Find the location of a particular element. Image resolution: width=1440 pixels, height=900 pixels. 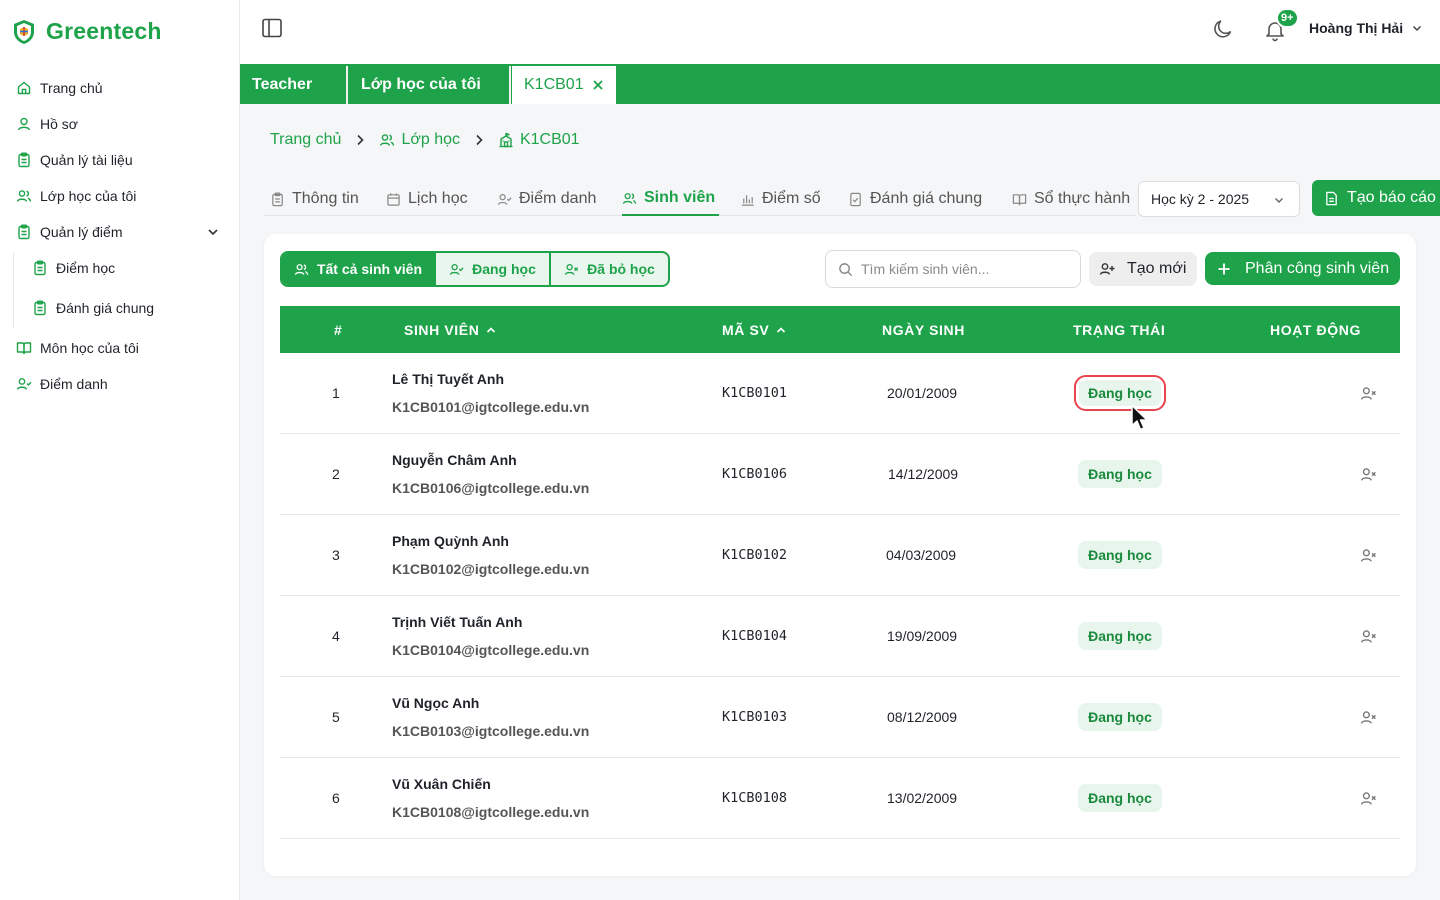

tab-schedule: Lịch học is located at coordinates (427, 199).